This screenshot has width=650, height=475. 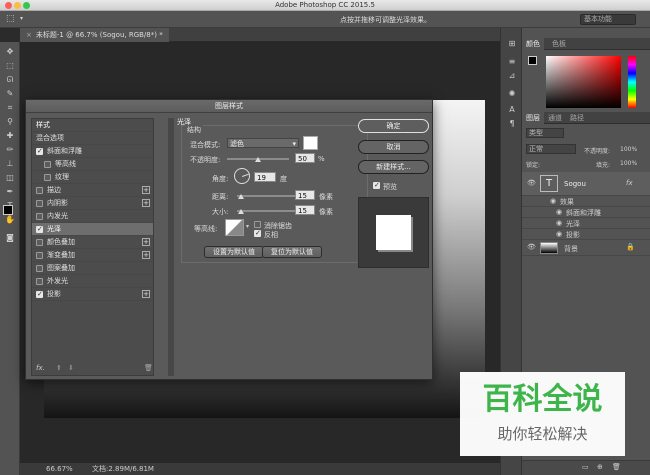 I want to click on close-tab-icon: ×, so click(x=29, y=35).